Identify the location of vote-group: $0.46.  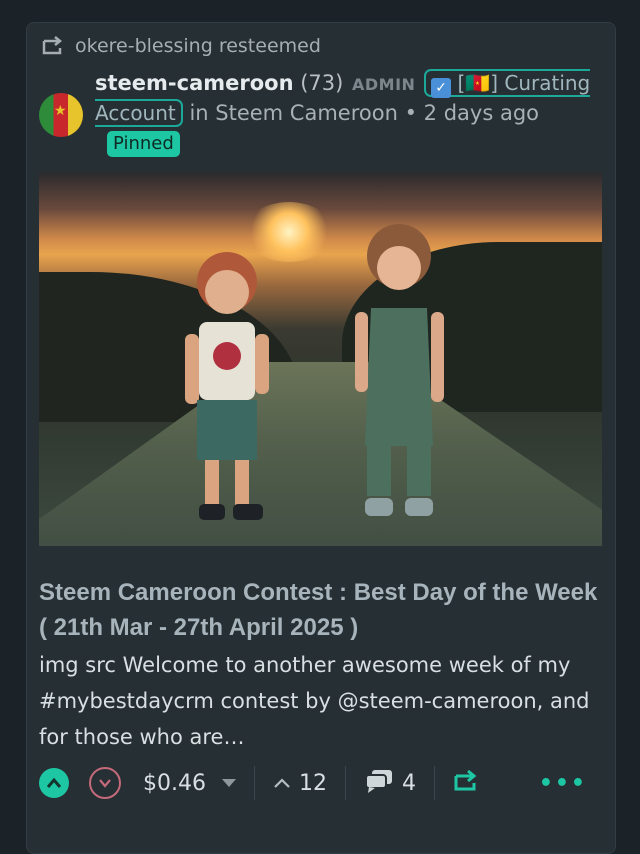
(137, 783).